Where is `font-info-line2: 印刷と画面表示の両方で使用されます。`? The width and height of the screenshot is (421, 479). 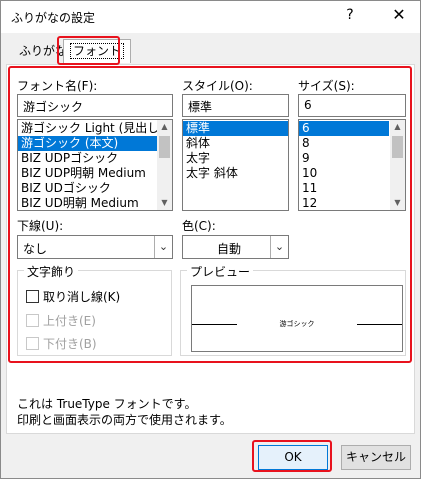 font-info-line2: 印刷と画面表示の両方で使用されます。 is located at coordinates (124, 420).